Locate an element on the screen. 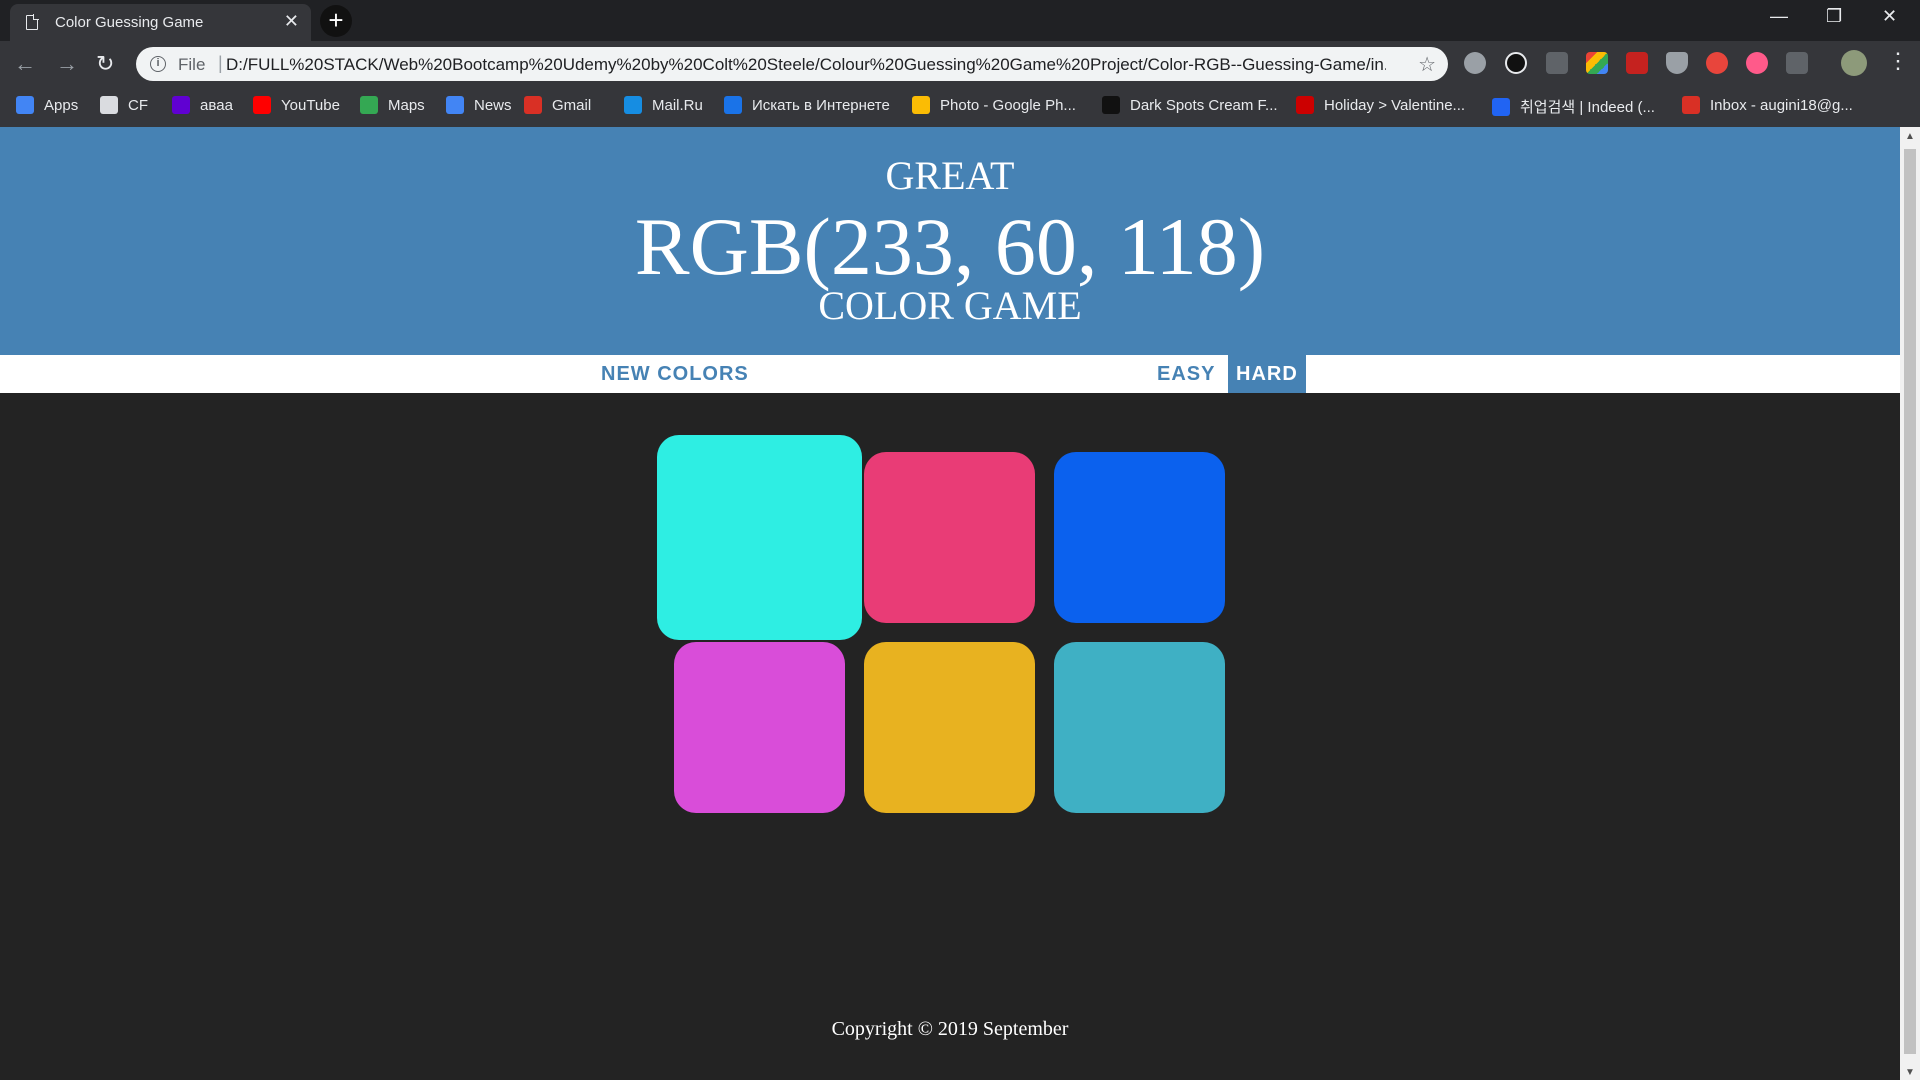  holiday-icon is located at coordinates (1305, 105).